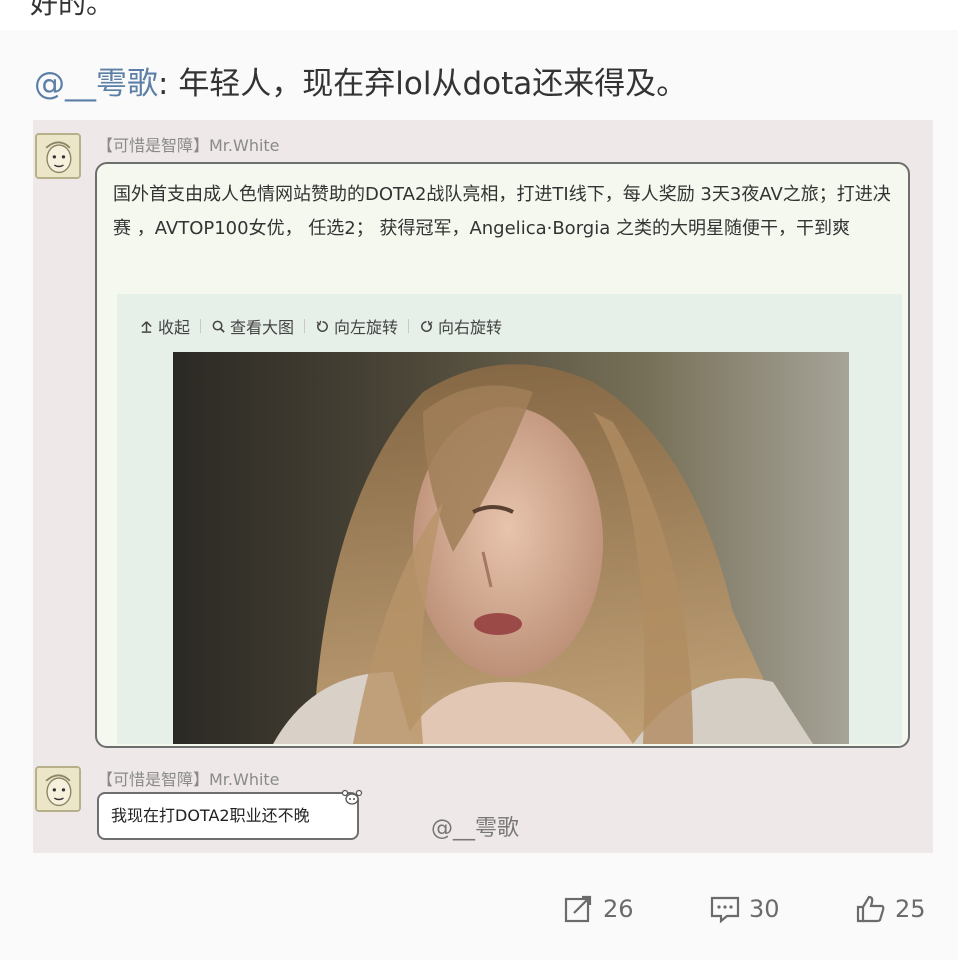  I want to click on comment-mention-link: @__雩歌, so click(96, 84).